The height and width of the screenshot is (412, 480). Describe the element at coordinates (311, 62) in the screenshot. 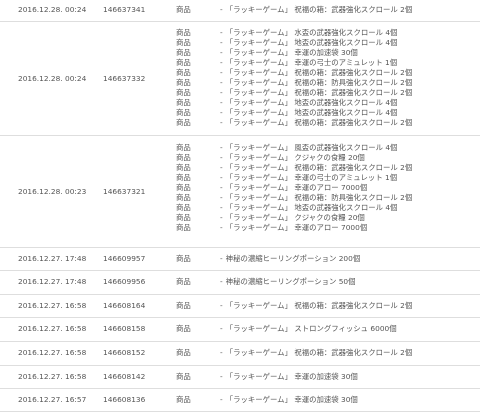

I see `item-name: 「ラッキーゲーム」 幸運の弓士のアミュレット 1個` at that location.